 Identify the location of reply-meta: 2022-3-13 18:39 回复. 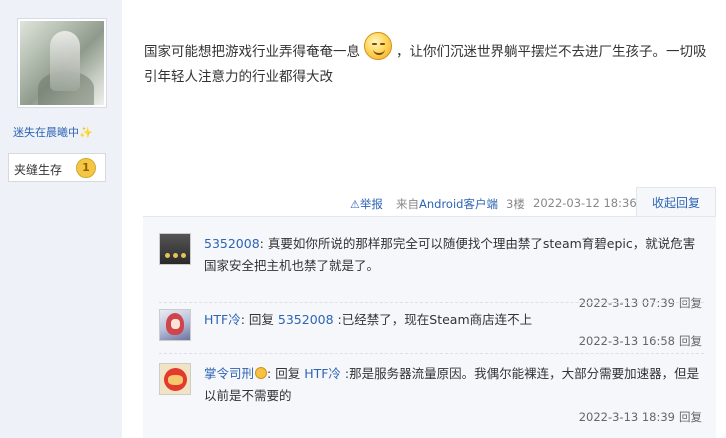
(640, 417).